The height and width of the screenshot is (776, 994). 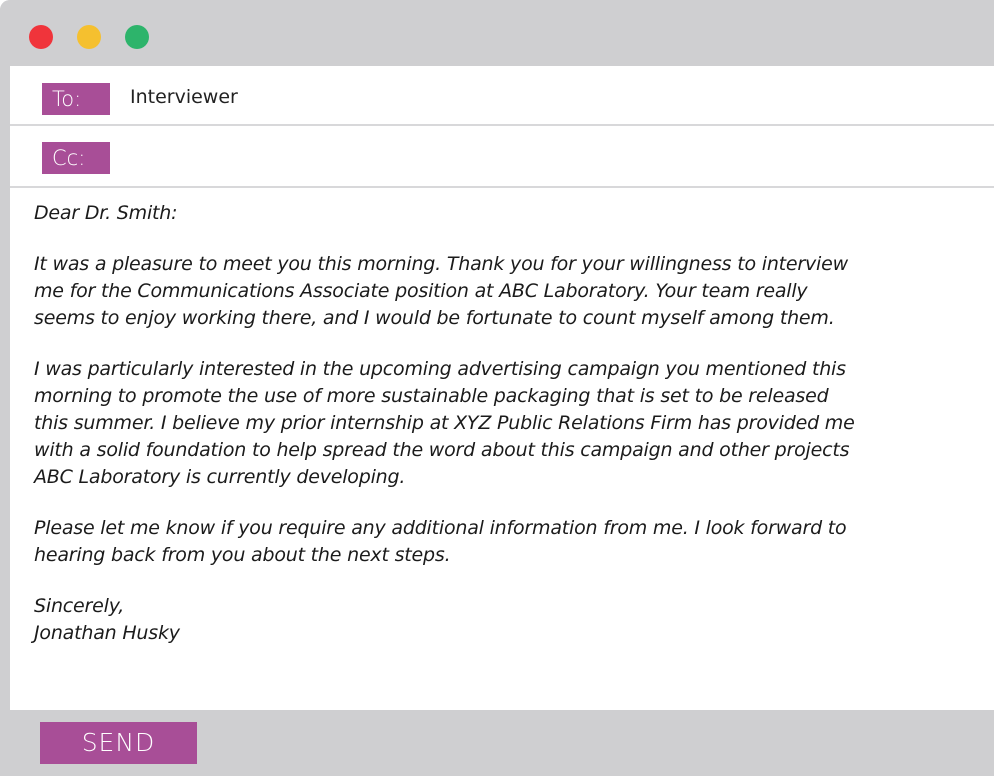 What do you see at coordinates (41, 37) in the screenshot?
I see `close-window-button` at bounding box center [41, 37].